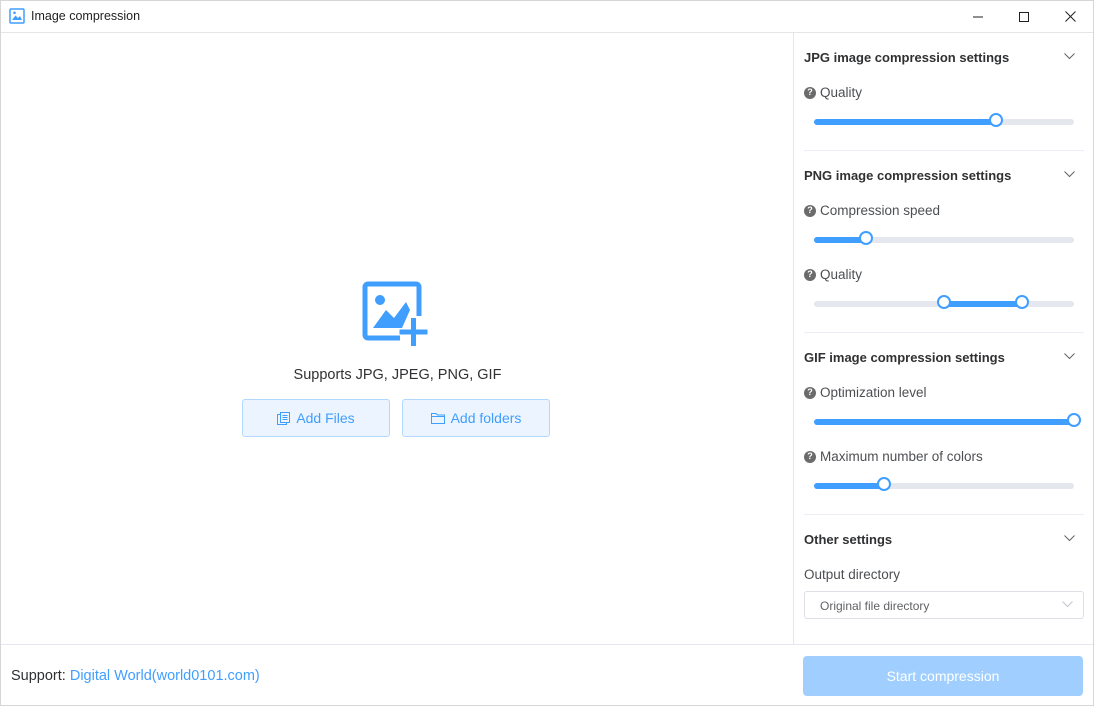 The height and width of the screenshot is (706, 1094). What do you see at coordinates (907, 175) in the screenshot?
I see `png-section-header: PNG image compression settings` at bounding box center [907, 175].